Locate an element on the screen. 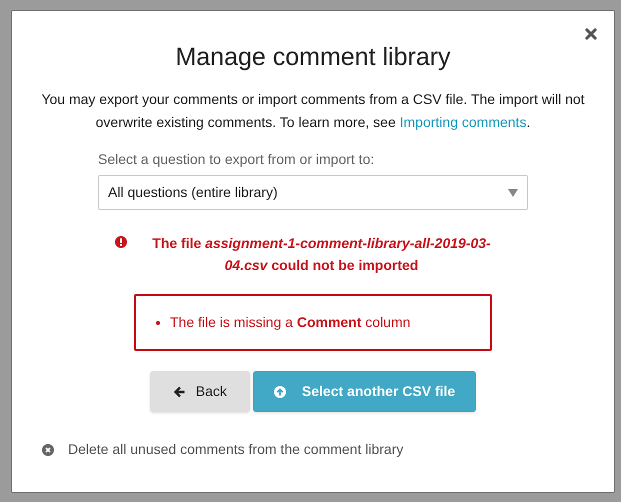  left-arrow-icon is located at coordinates (179, 392).